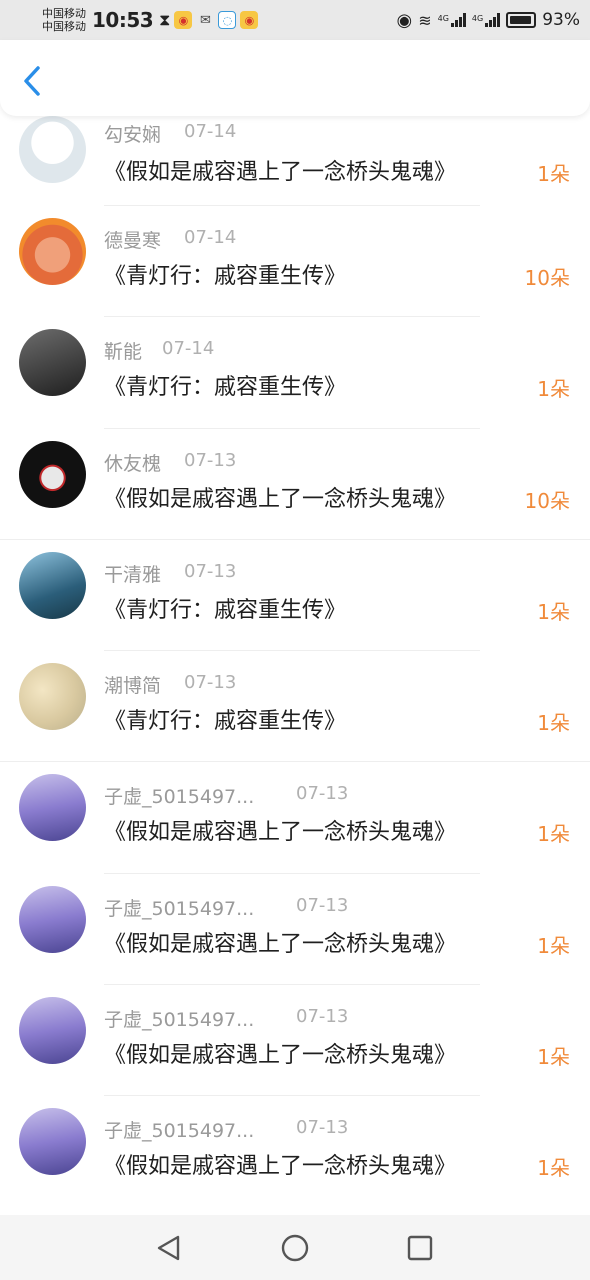  What do you see at coordinates (561, 20) in the screenshot?
I see `battery-percent: 93%` at bounding box center [561, 20].